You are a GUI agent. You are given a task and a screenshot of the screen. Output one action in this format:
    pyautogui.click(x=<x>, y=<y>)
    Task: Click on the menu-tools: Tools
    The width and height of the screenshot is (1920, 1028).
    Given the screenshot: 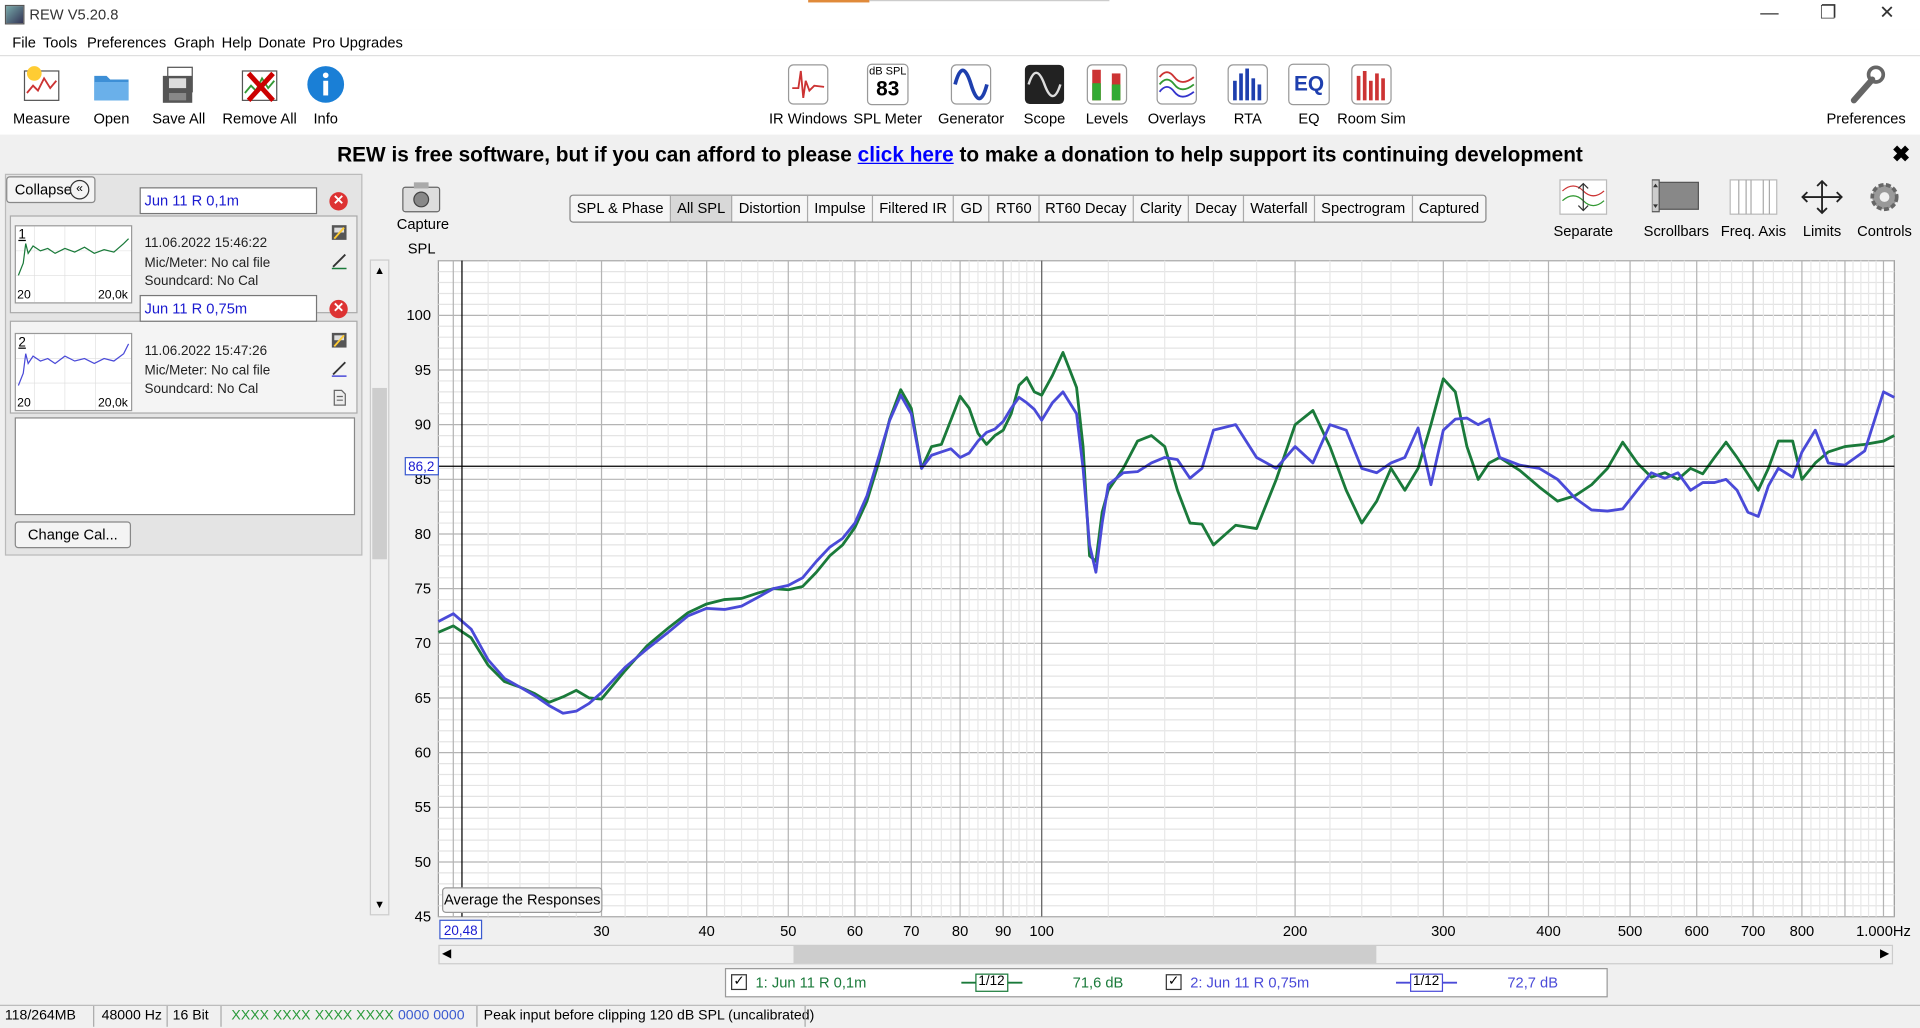 What is the action you would take?
    pyautogui.click(x=60, y=42)
    